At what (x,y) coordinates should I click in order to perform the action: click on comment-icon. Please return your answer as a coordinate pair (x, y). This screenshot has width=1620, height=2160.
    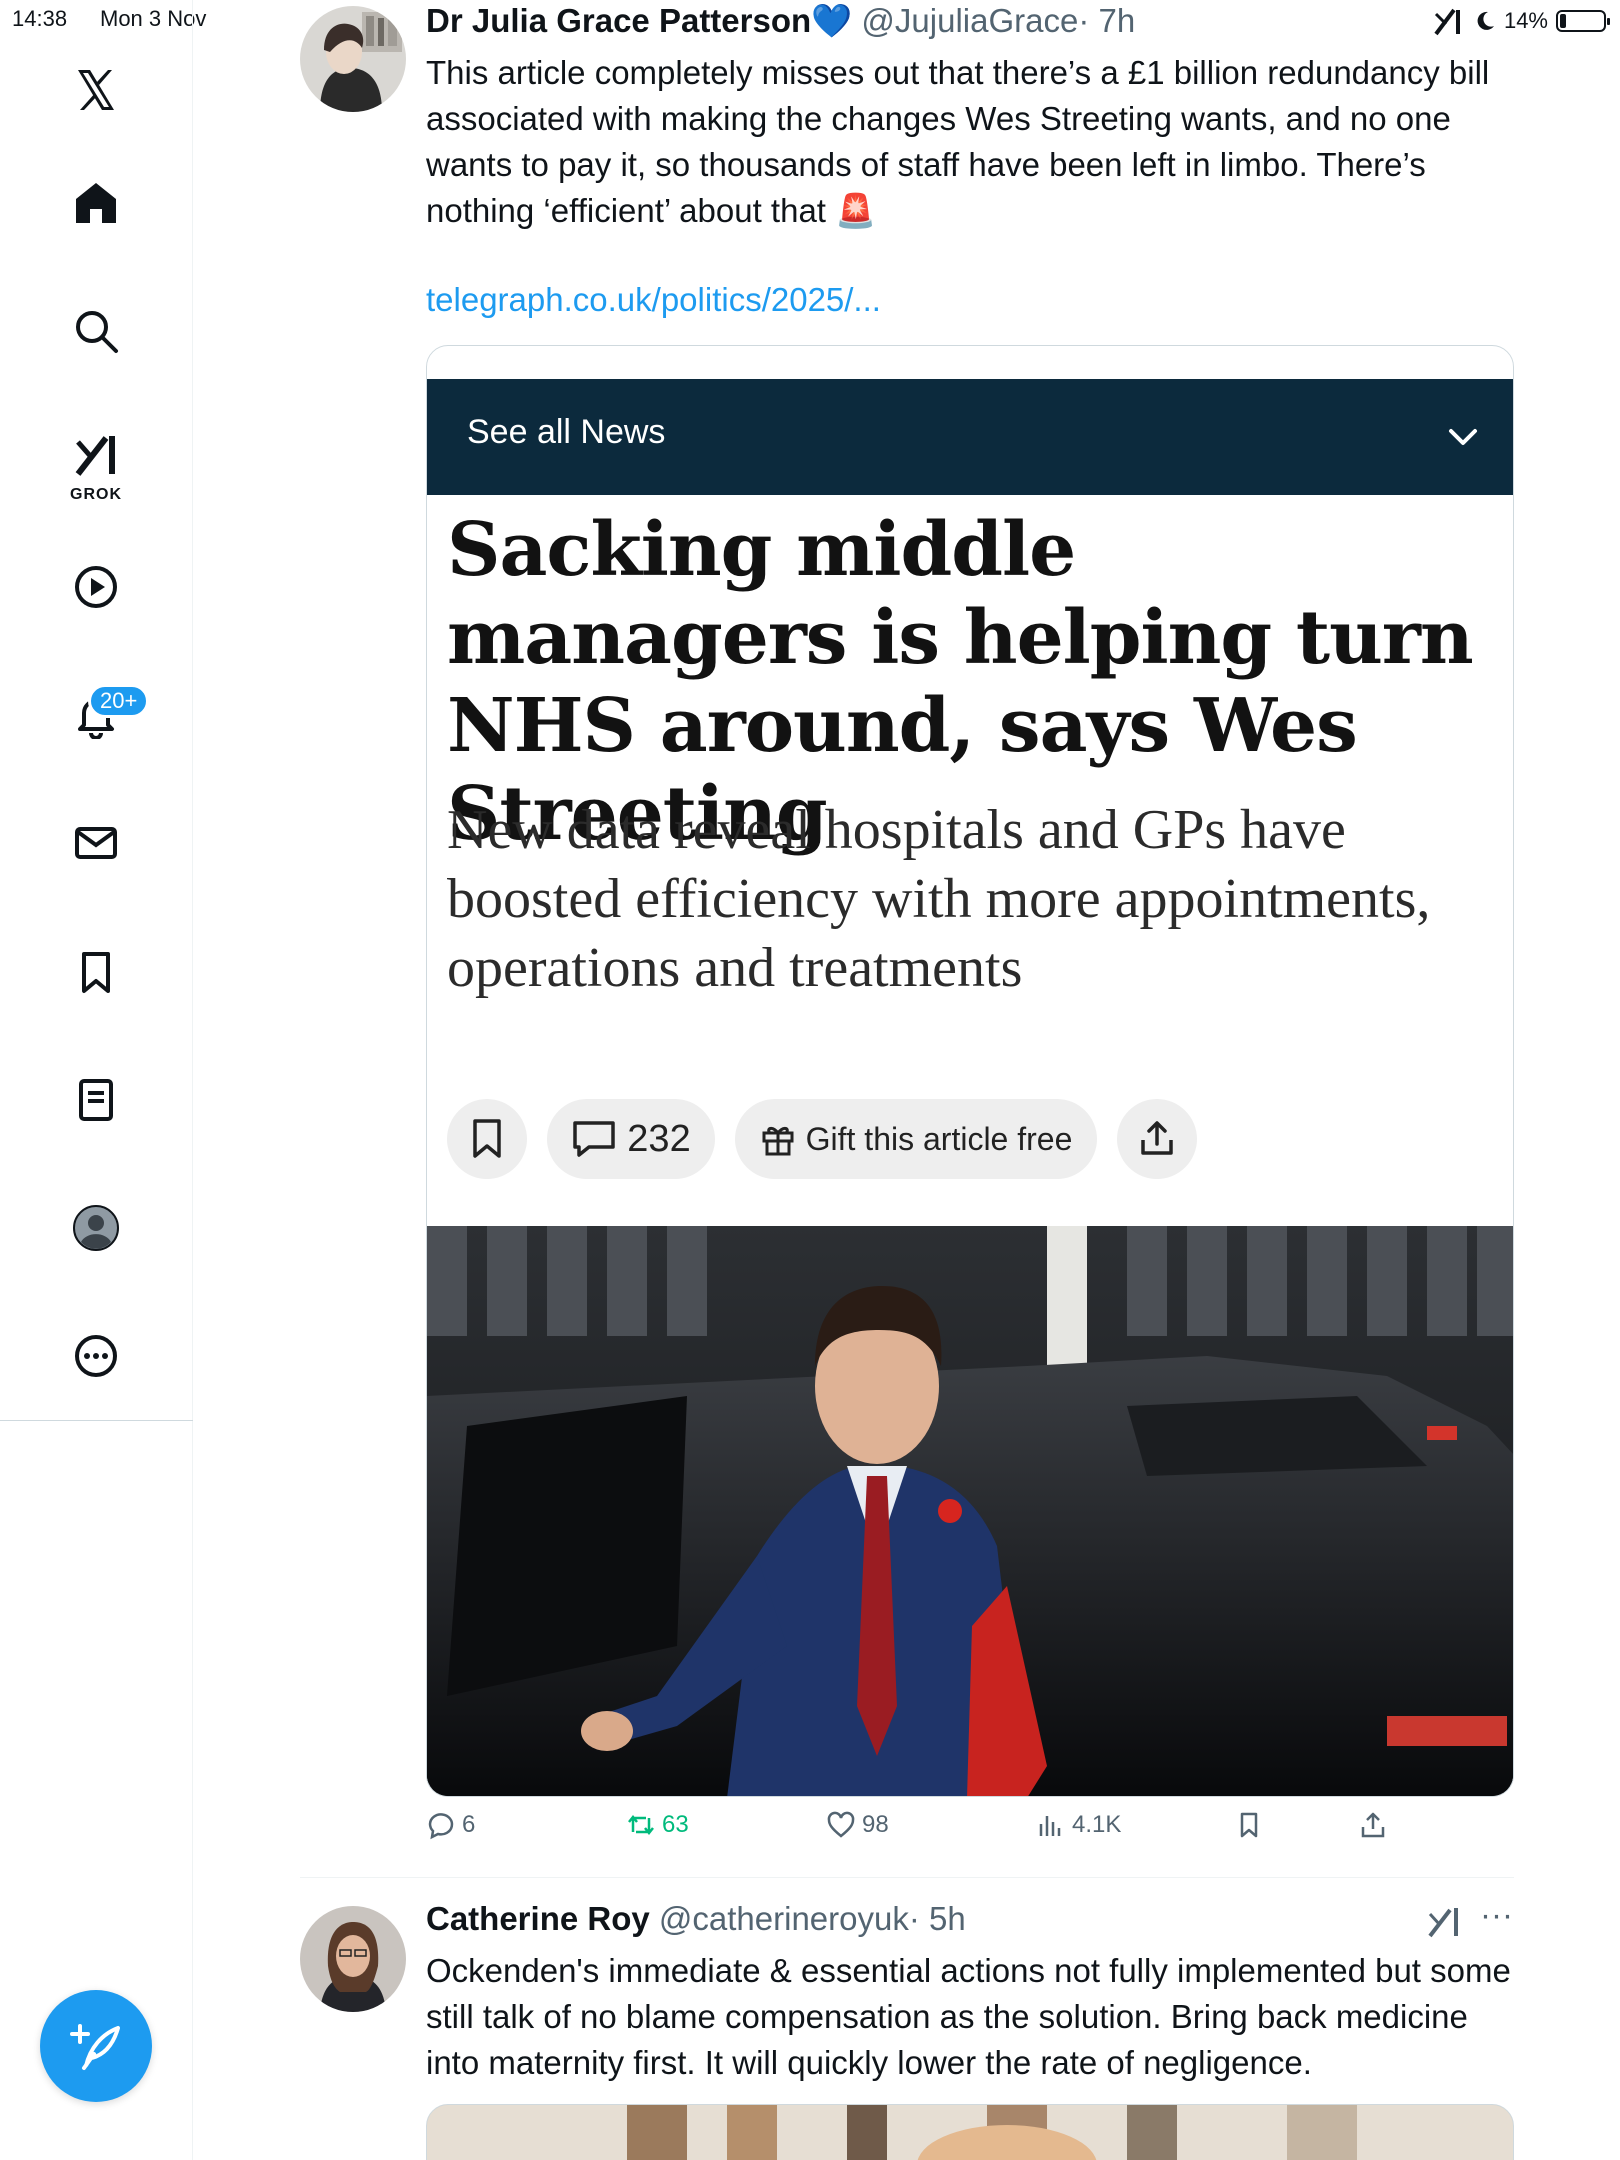
    Looking at the image, I should click on (594, 1139).